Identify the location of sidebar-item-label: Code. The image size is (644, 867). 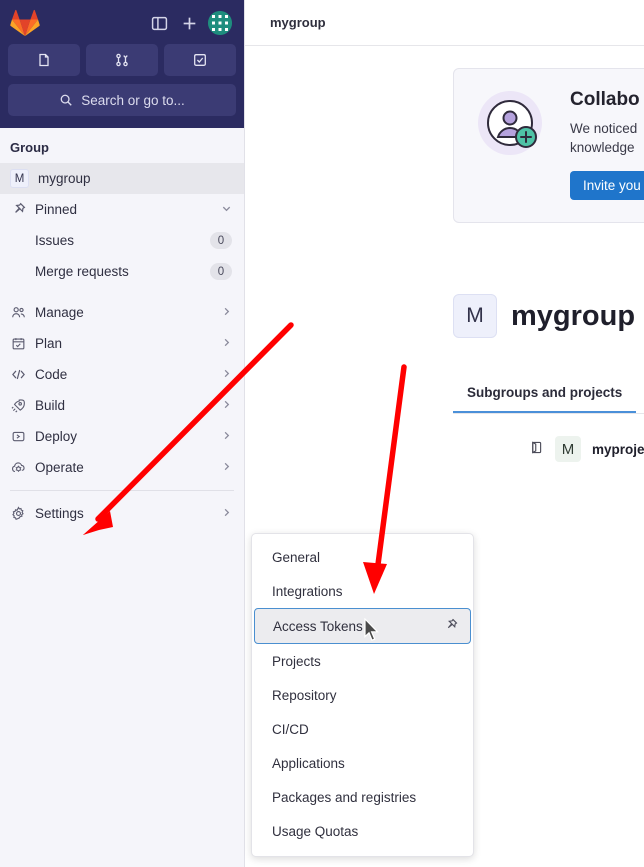
(51, 374).